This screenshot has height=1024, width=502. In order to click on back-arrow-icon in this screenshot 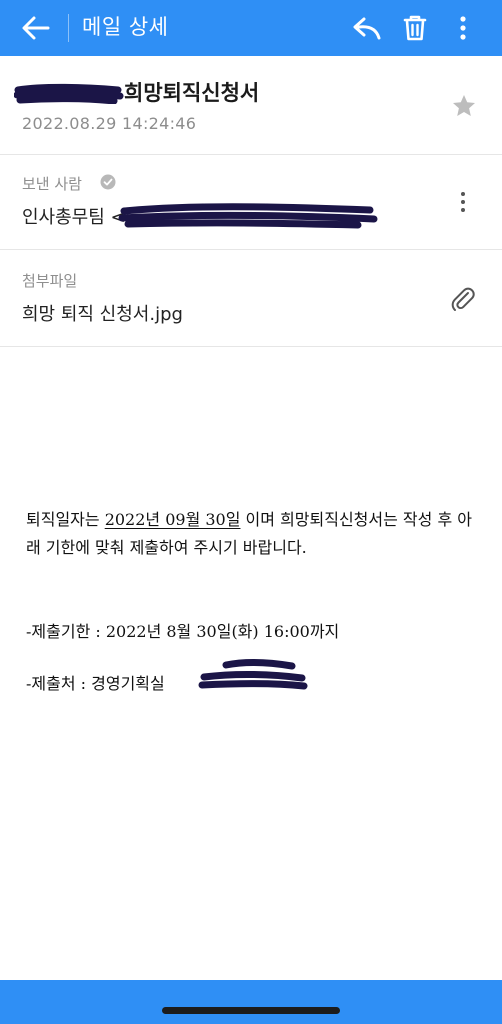, I will do `click(36, 28)`.